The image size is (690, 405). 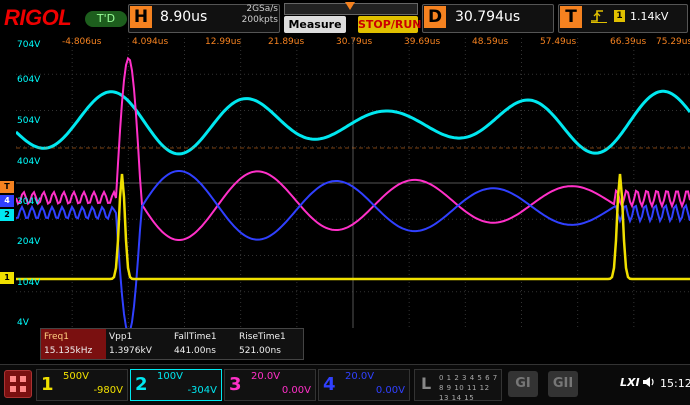 I want to click on measurement-risetime: RiseTime1 521.00ns, so click(x=268, y=344).